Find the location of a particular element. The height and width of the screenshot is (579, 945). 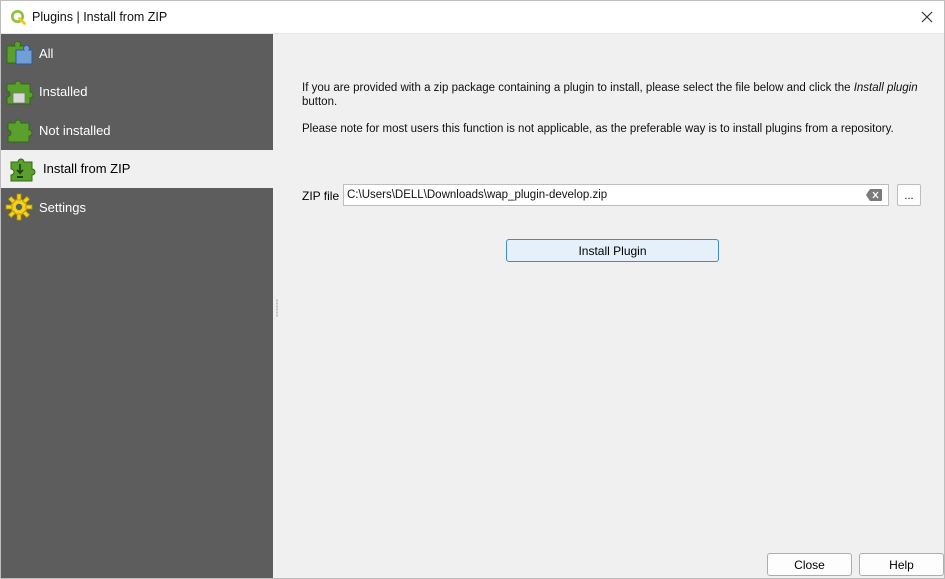

install-plugin-emphasis: Install plugin is located at coordinates (885, 88).